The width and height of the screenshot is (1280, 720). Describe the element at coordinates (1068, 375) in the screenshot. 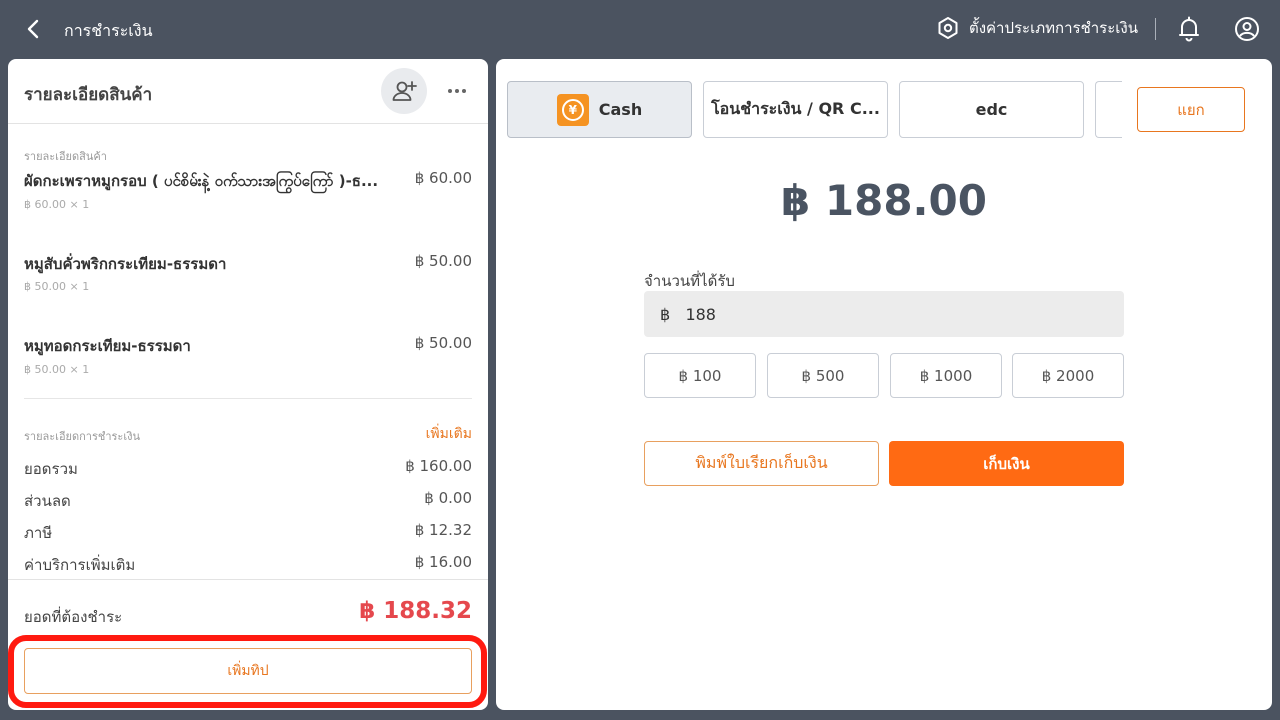

I see `quick-amount-button: ฿ 2000` at that location.